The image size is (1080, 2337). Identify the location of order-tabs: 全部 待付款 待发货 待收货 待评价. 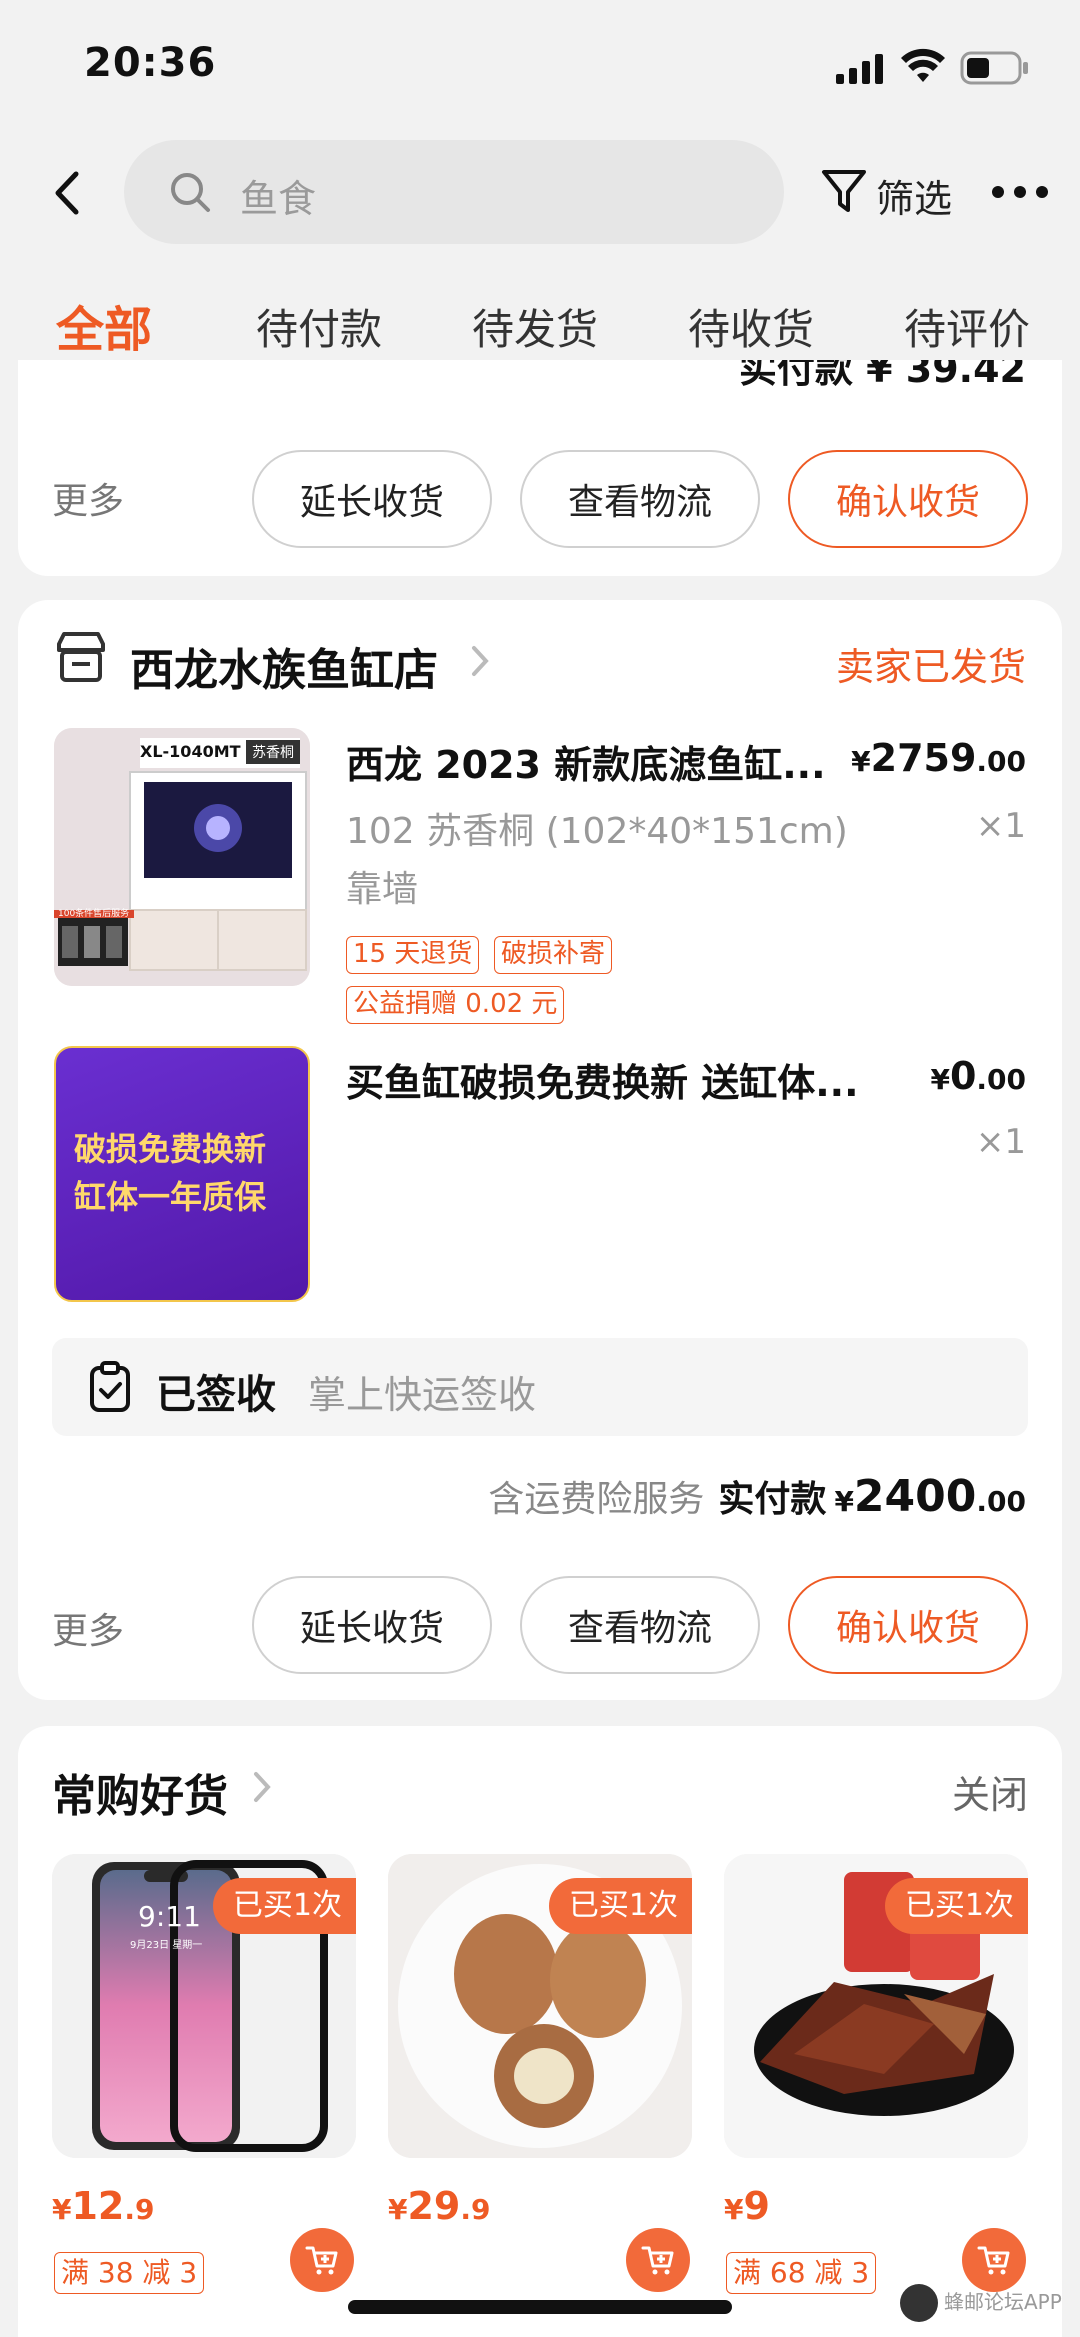
(540, 327).